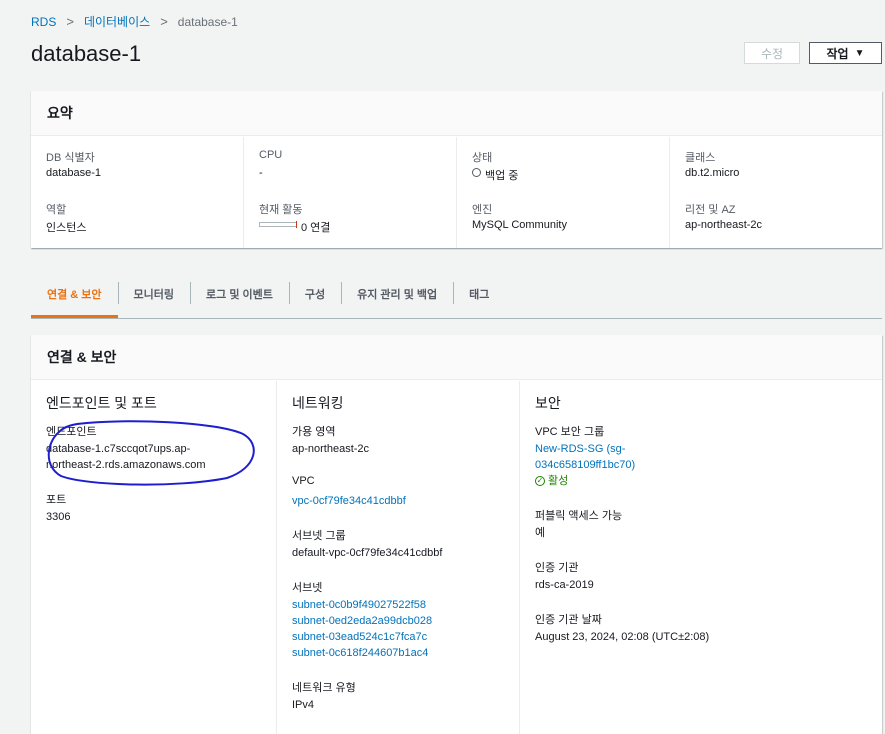 The image size is (885, 734). What do you see at coordinates (580, 449) in the screenshot?
I see `sg-link-line-1: New-RDS-SG (sg-` at bounding box center [580, 449].